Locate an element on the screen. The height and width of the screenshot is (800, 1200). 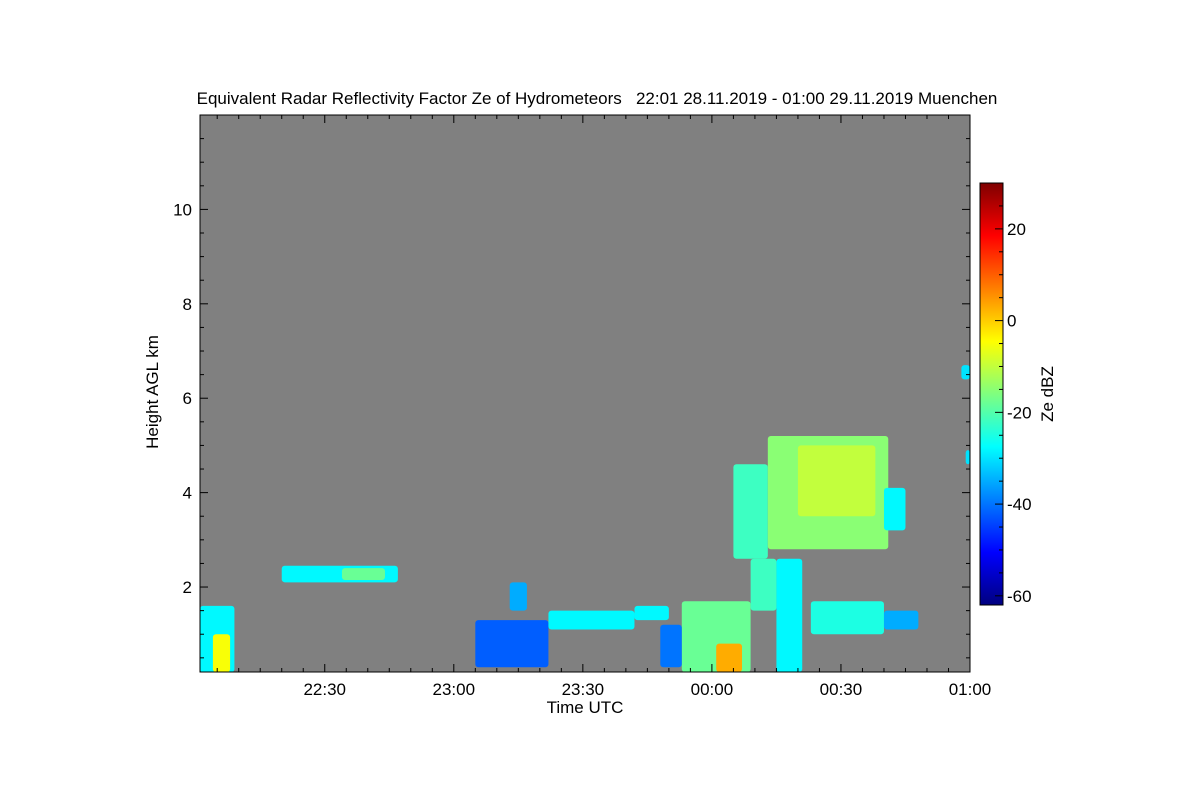
y-tick-label: 8 is located at coordinates (187, 304).